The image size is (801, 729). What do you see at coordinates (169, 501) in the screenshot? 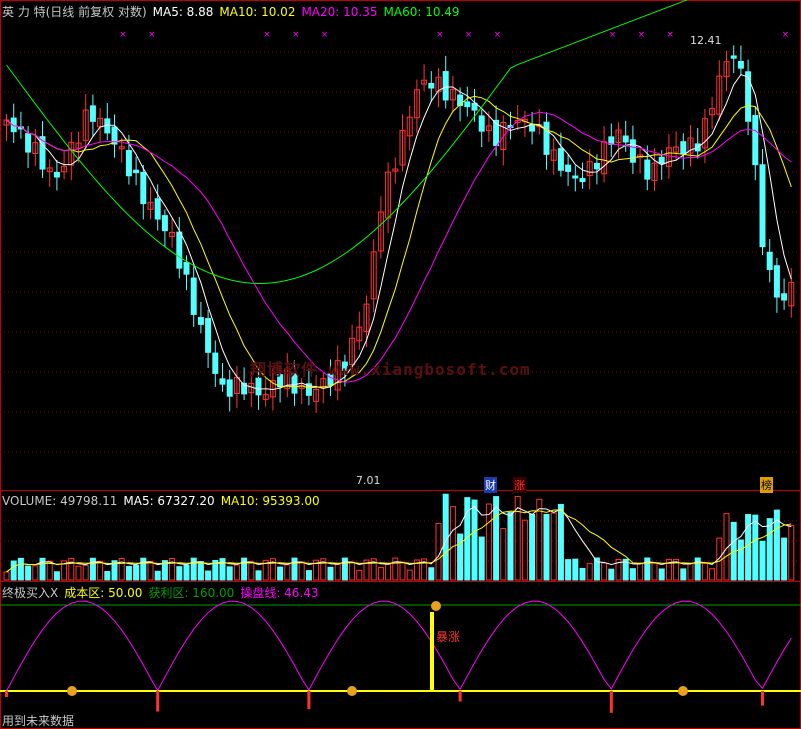
I see `volume-ma5-label: MA5: 67327.20` at bounding box center [169, 501].